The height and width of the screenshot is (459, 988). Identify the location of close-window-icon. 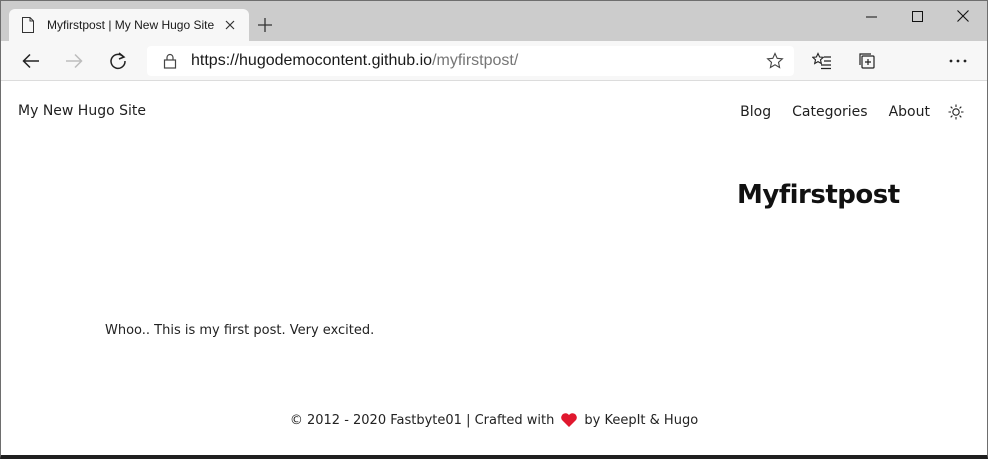
(963, 16).